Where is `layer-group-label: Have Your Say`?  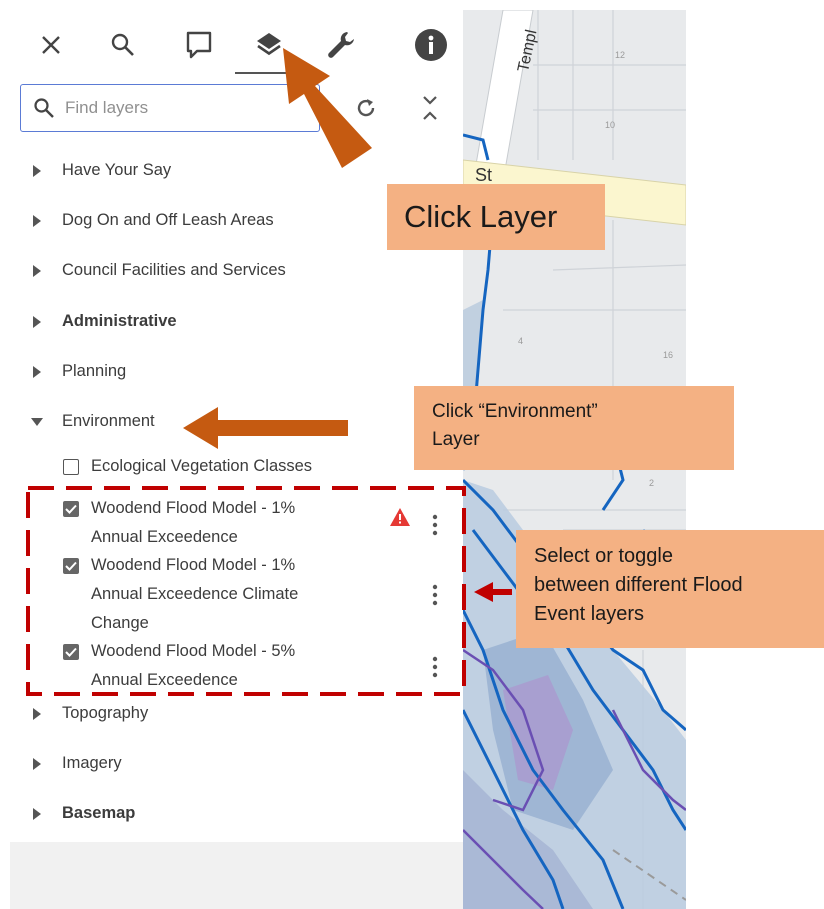
layer-group-label: Have Your Say is located at coordinates (117, 169).